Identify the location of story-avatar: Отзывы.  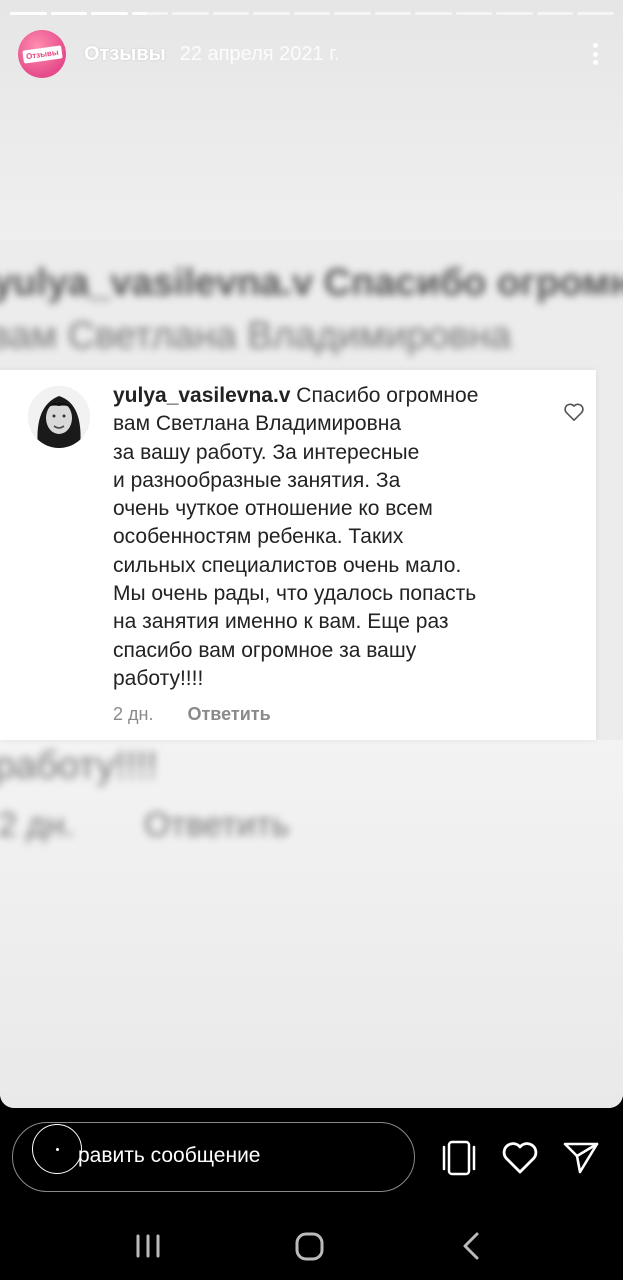
(42, 54).